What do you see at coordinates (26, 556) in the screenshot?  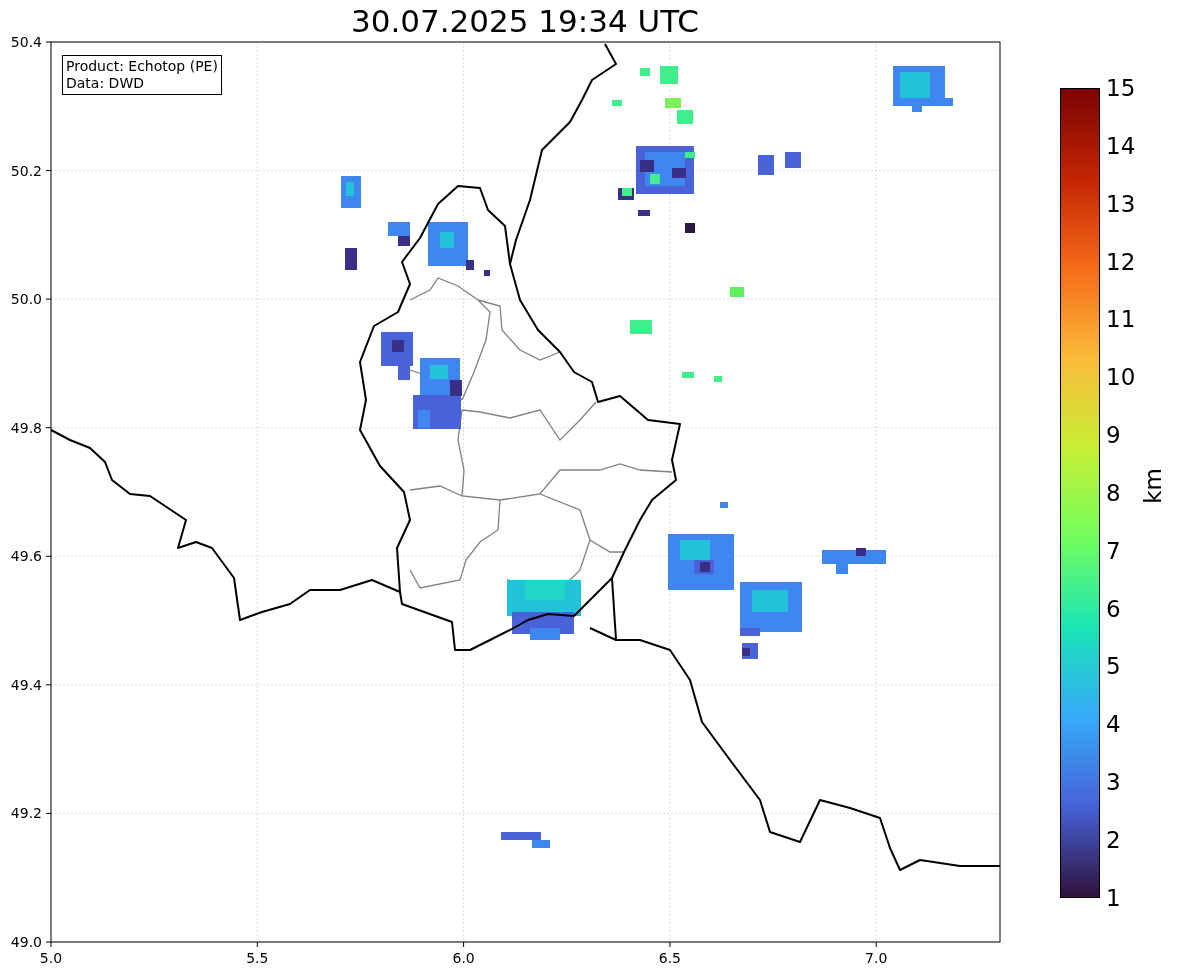 I see `y-axis-label: 49.6` at bounding box center [26, 556].